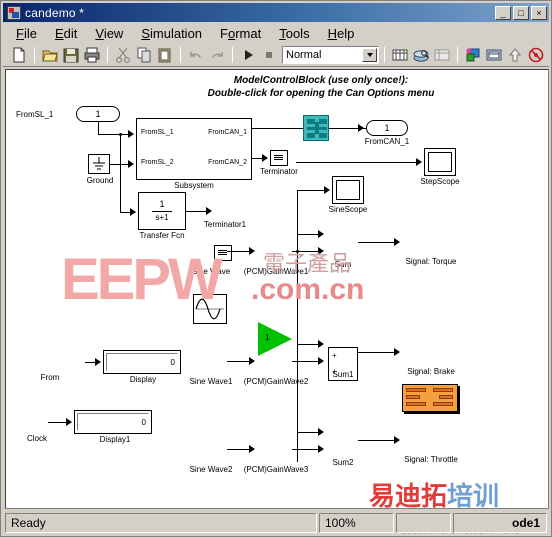 The height and width of the screenshot is (537, 552). Describe the element at coordinates (176, 33) in the screenshot. I see `menu-simulation-label: imulation` at that location.